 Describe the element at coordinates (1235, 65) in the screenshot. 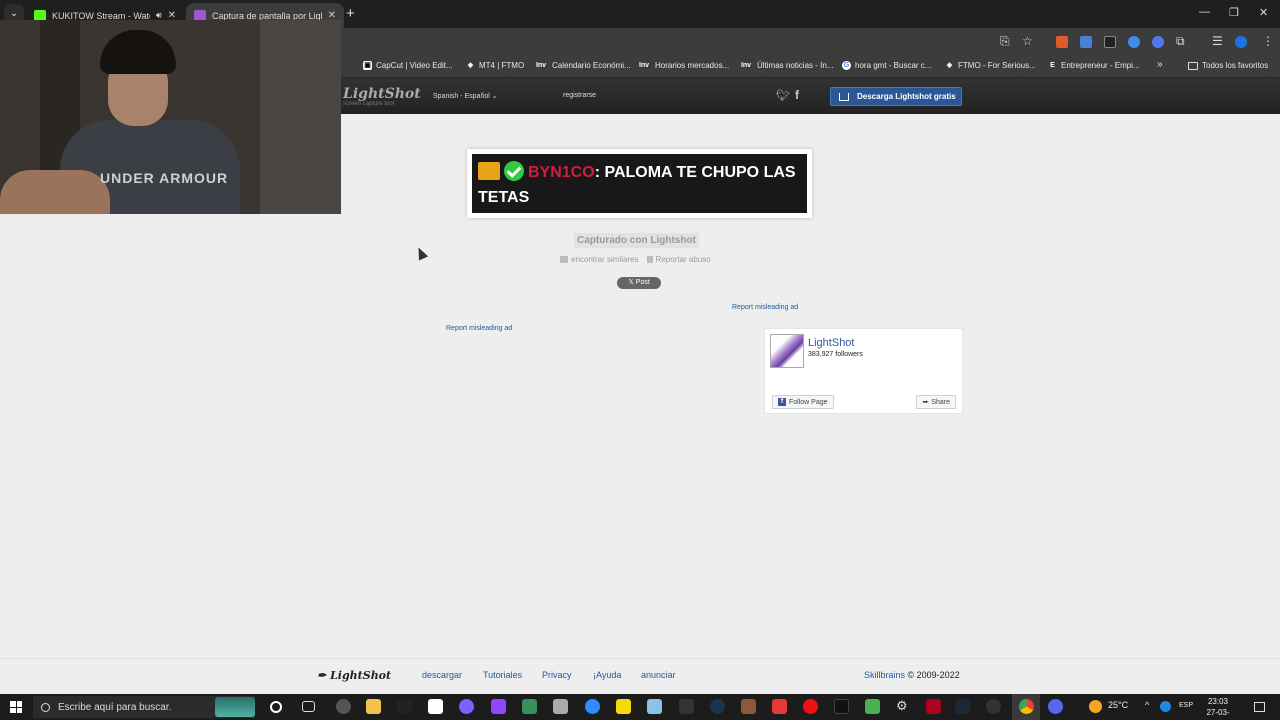

I see `all-favorites-label: Todos los favoritos` at that location.